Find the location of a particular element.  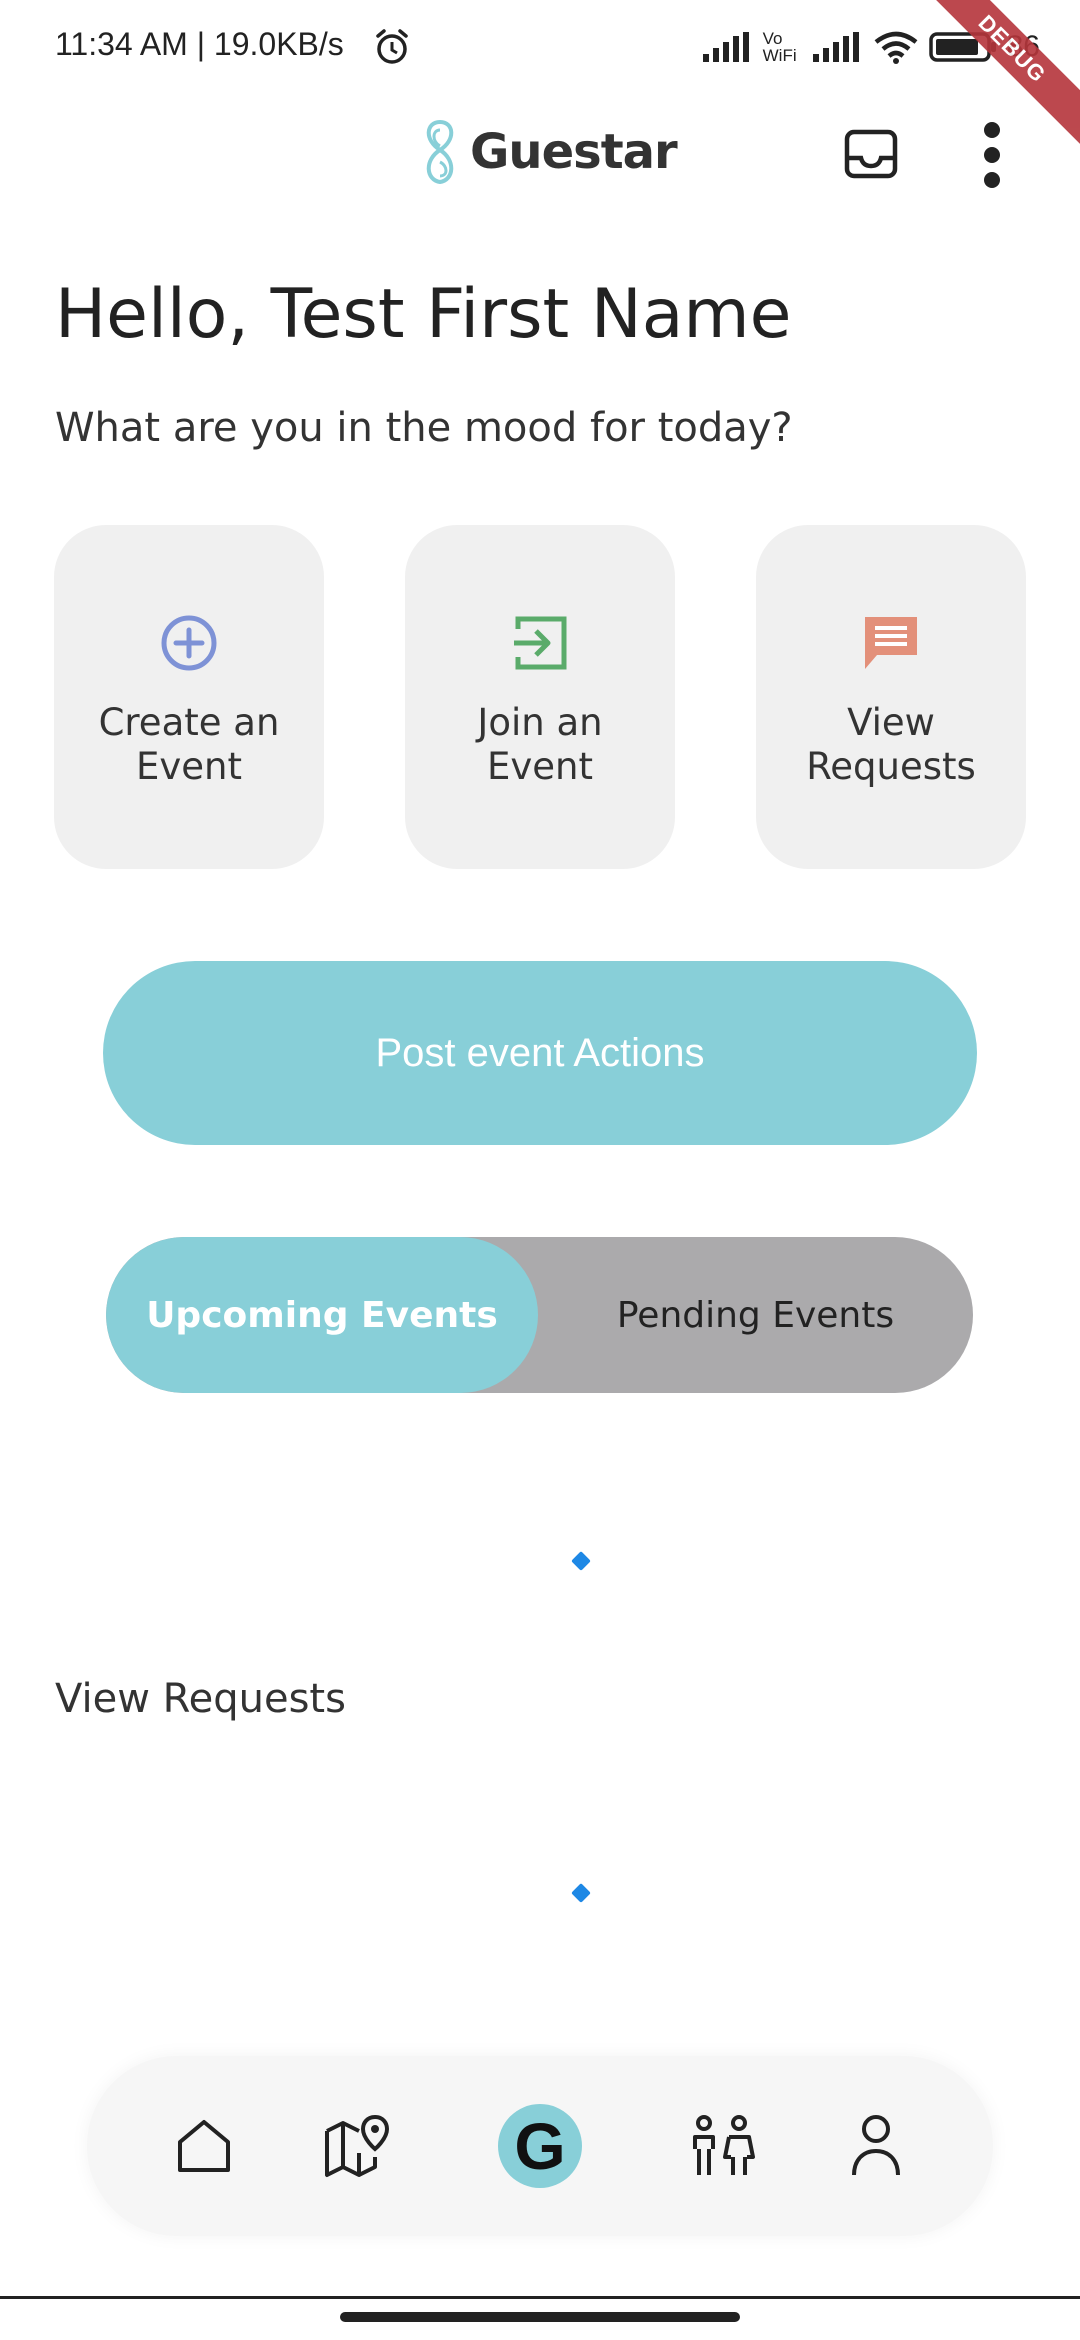

guestar-logo-icon is located at coordinates (440, 152).